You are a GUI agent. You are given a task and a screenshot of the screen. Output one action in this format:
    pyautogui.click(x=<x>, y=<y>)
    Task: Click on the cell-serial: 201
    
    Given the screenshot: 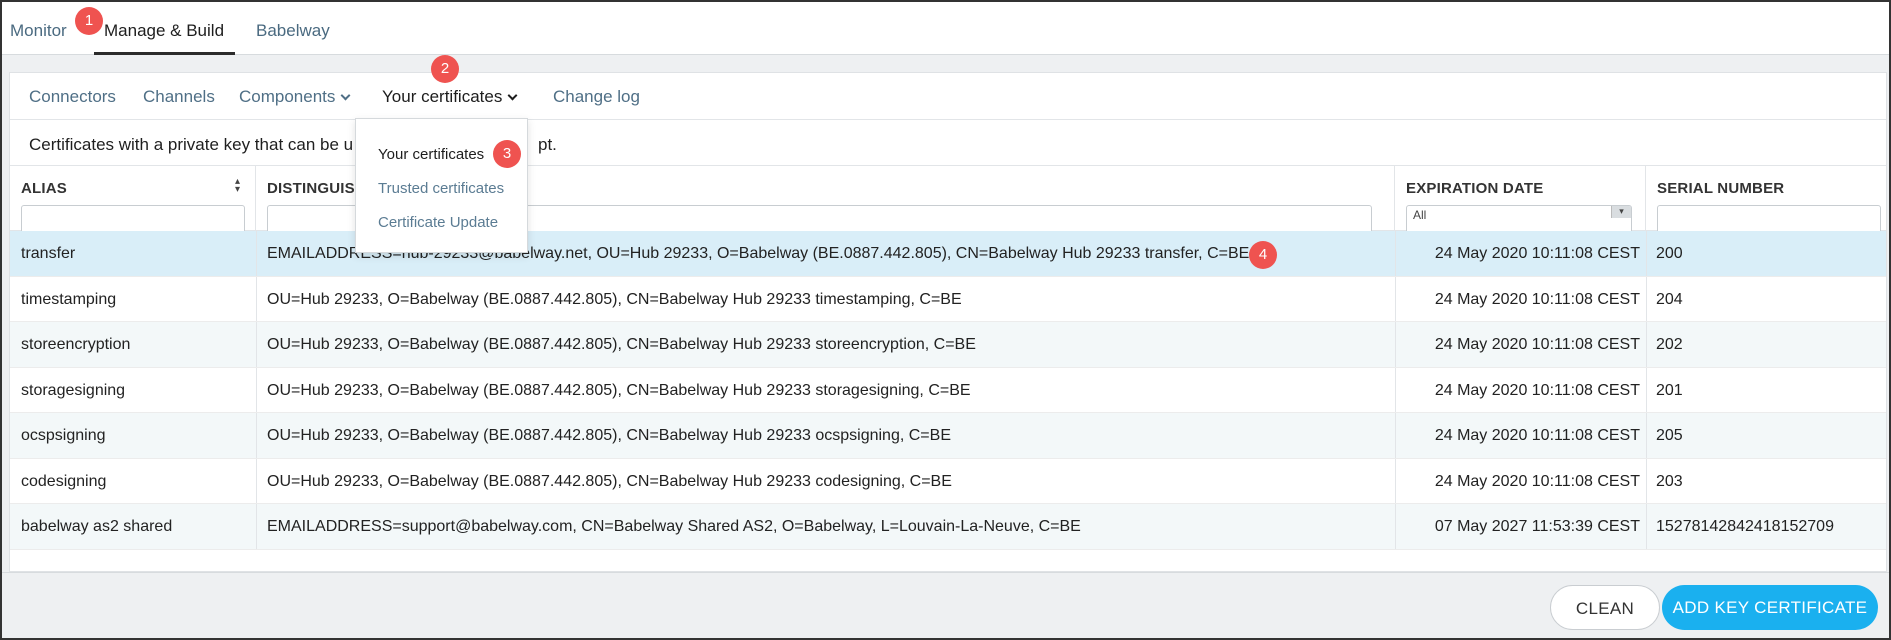 What is the action you would take?
    pyautogui.click(x=1669, y=390)
    